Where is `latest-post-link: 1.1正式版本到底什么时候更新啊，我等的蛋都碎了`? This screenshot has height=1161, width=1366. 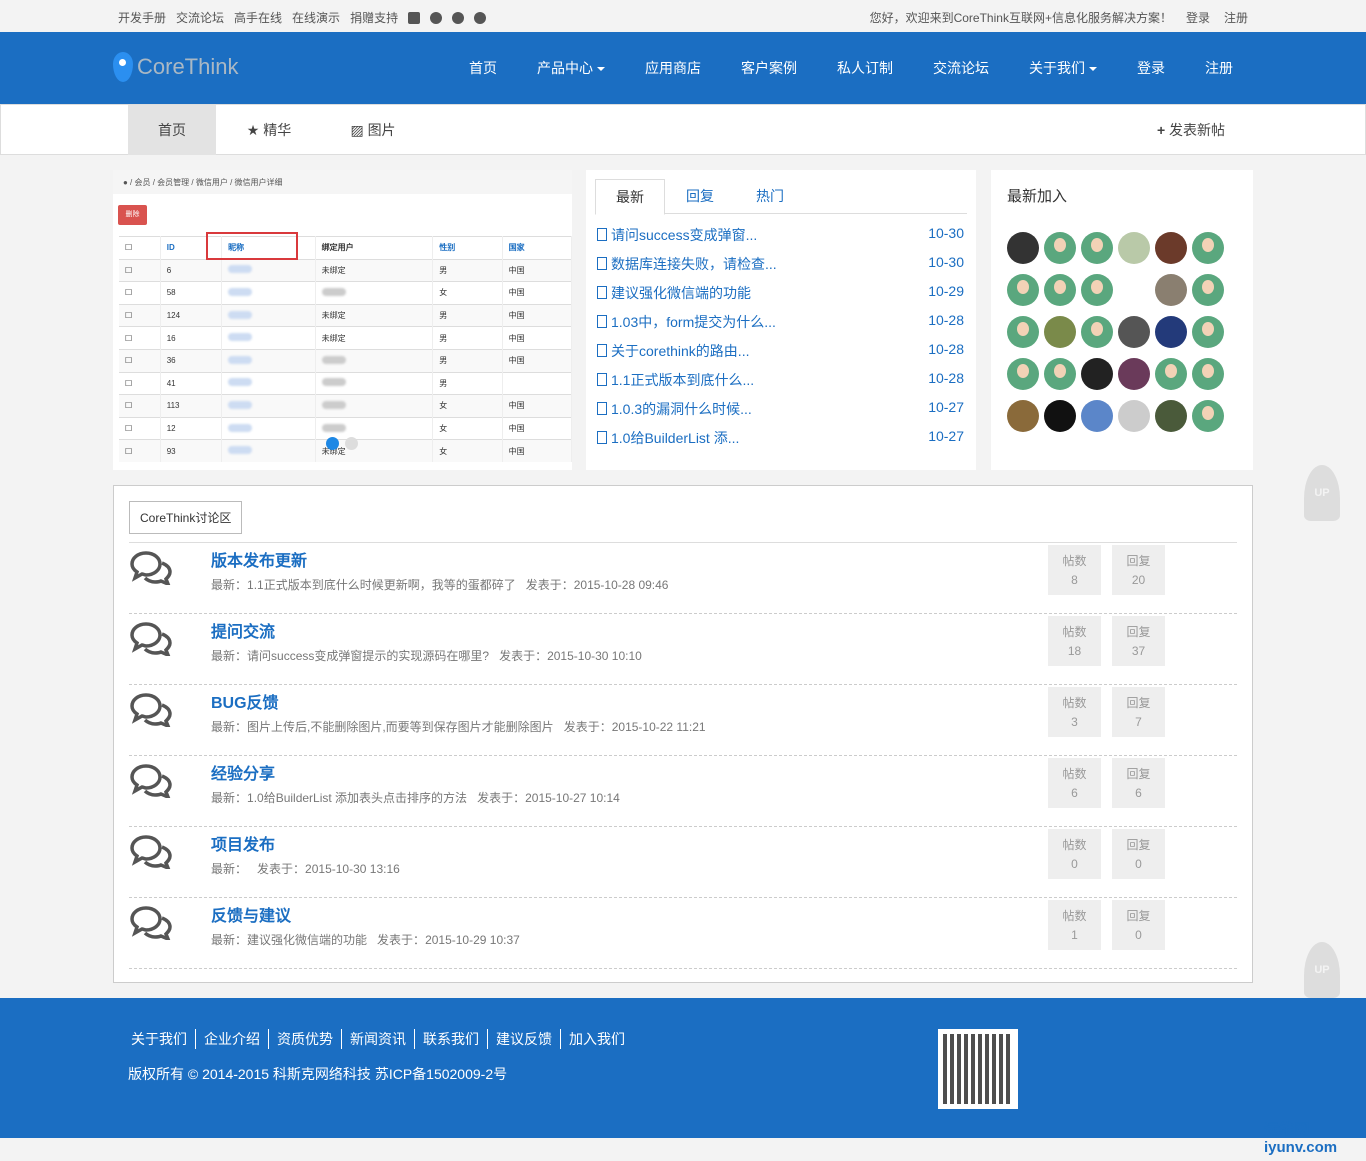 latest-post-link: 1.1正式版本到底什么时候更新啊，我等的蛋都碎了 is located at coordinates (381, 585).